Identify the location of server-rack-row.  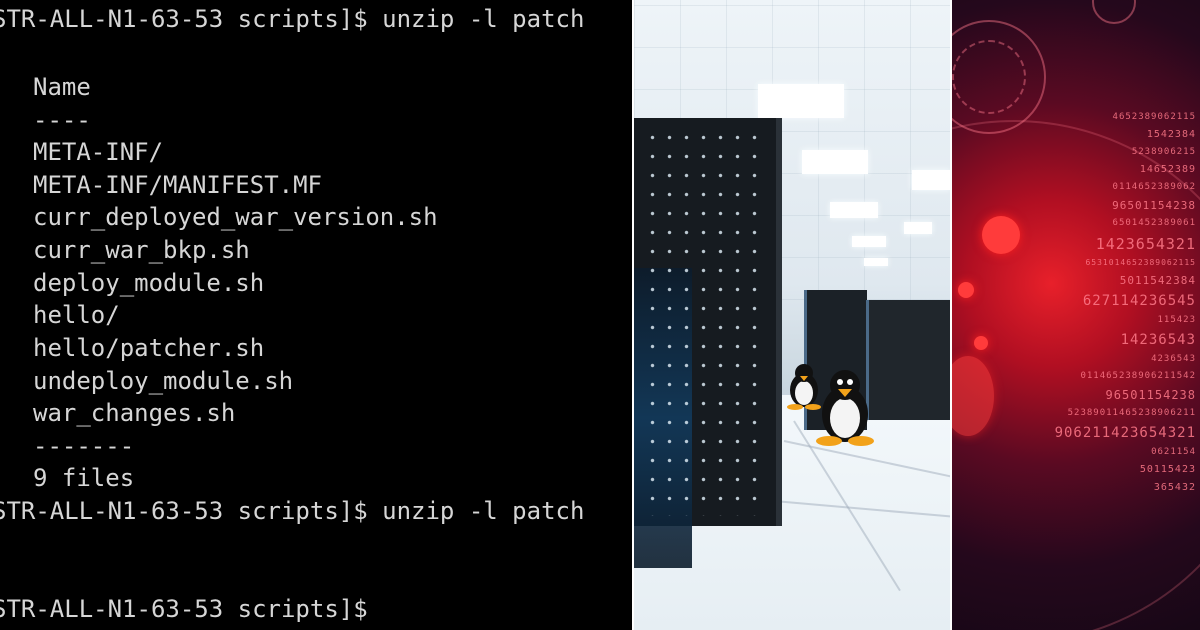
(908, 360).